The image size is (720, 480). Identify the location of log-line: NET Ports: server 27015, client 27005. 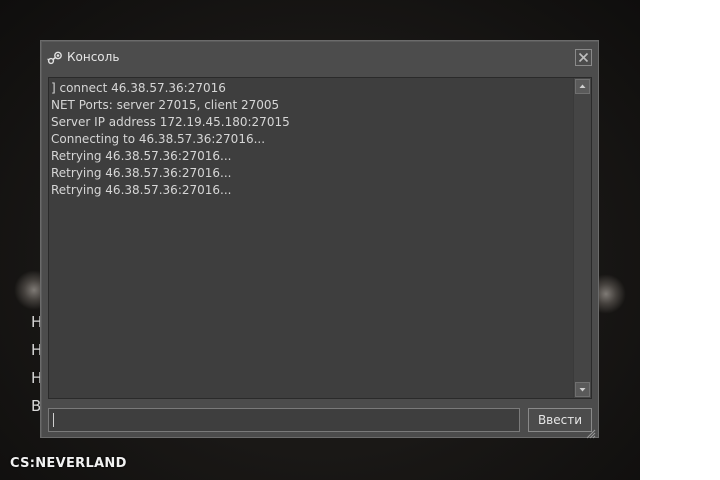
(165, 105).